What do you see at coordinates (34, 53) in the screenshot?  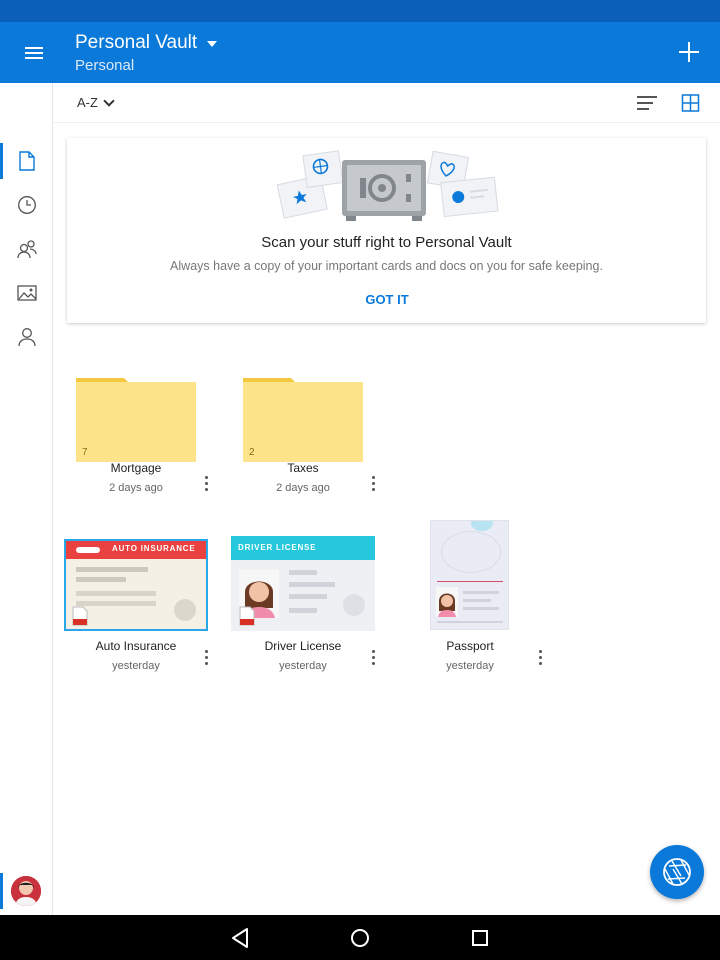 I see `hamburger-icon` at bounding box center [34, 53].